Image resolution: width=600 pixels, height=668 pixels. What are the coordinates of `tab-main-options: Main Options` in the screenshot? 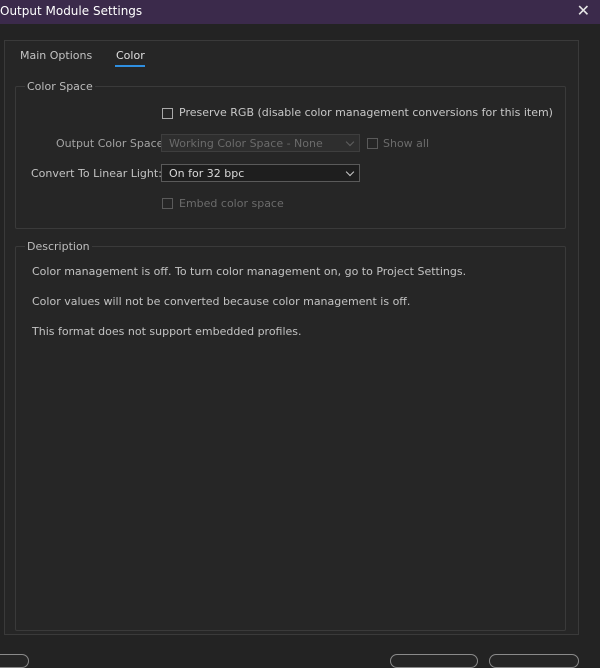 It's located at (56, 55).